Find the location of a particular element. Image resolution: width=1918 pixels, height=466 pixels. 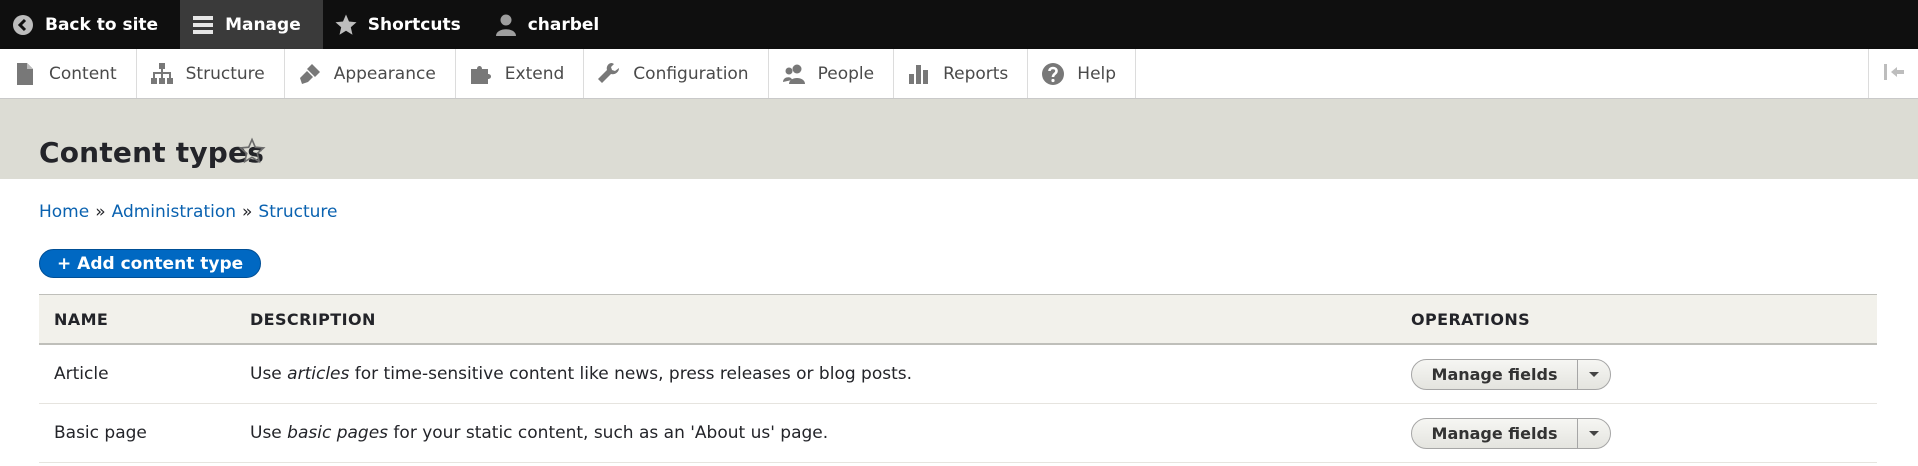

tray-item-structure: Structure is located at coordinates (211, 73).